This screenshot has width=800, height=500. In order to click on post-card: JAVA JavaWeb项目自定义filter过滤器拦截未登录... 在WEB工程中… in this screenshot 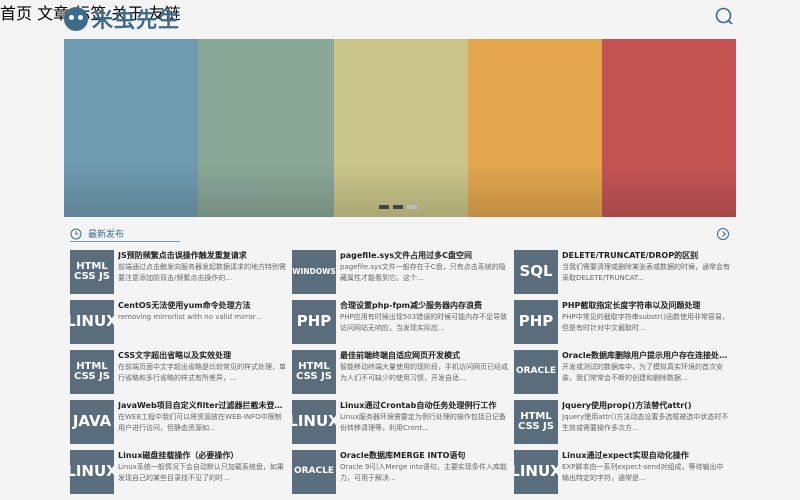, I will do `click(178, 422)`.